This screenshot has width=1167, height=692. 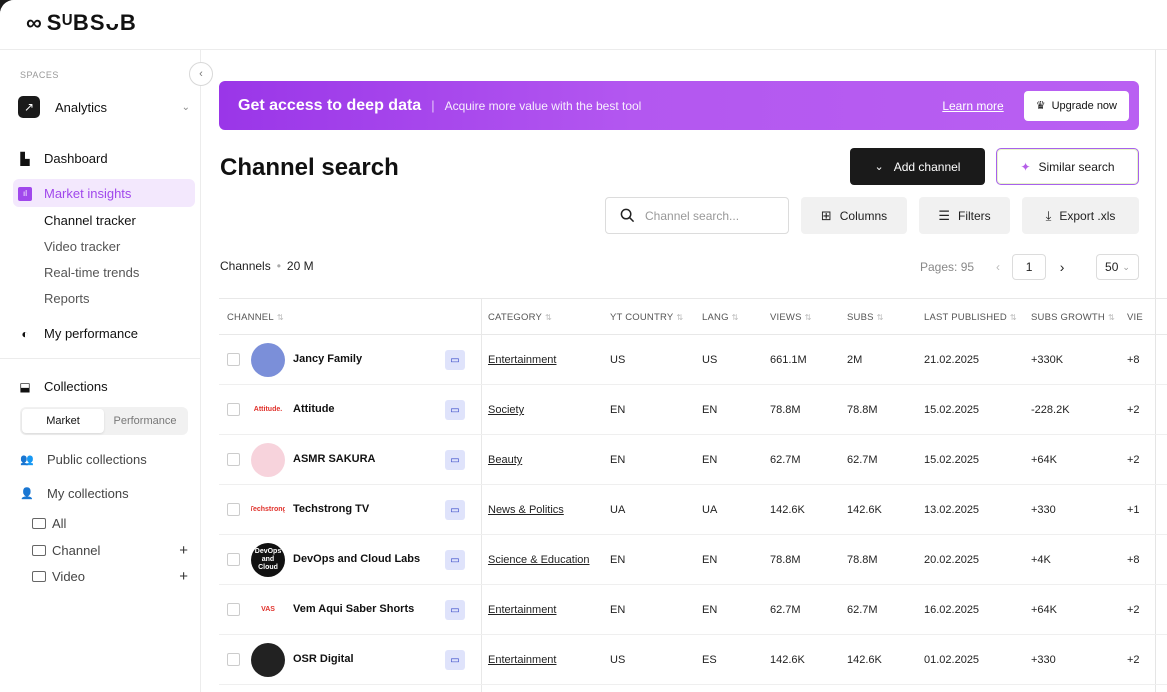 I want to click on upgrade-button: ♛ Upgrade now, so click(x=1076, y=105).